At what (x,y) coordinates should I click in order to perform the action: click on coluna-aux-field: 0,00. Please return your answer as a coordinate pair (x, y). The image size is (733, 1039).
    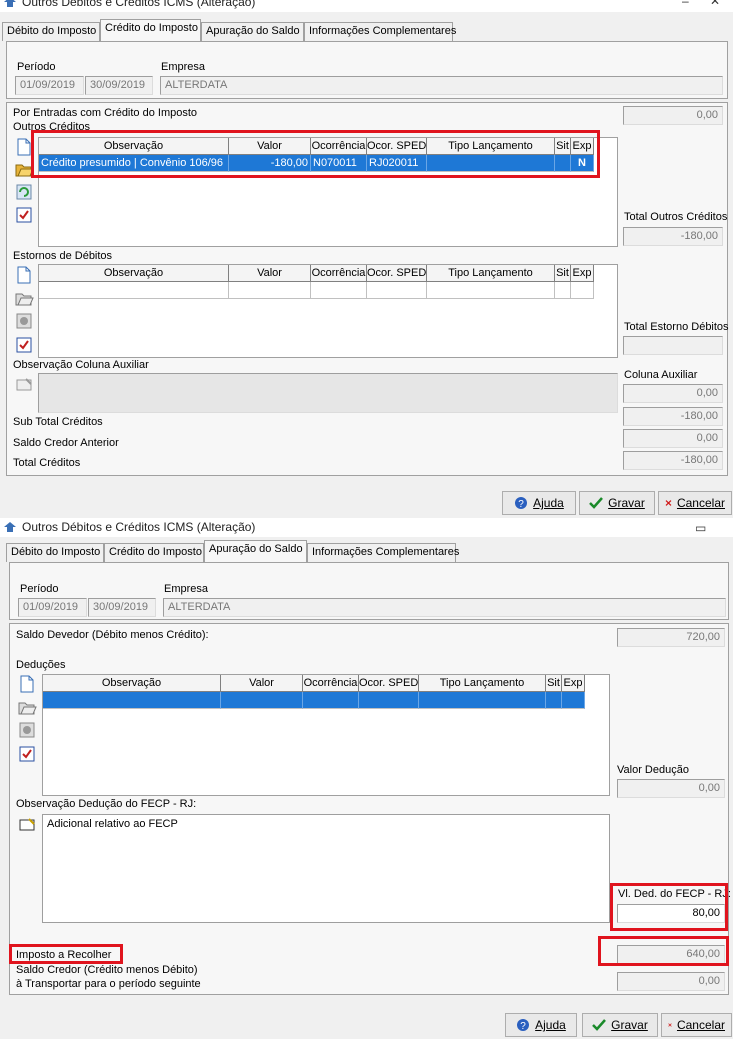
    Looking at the image, I should click on (673, 393).